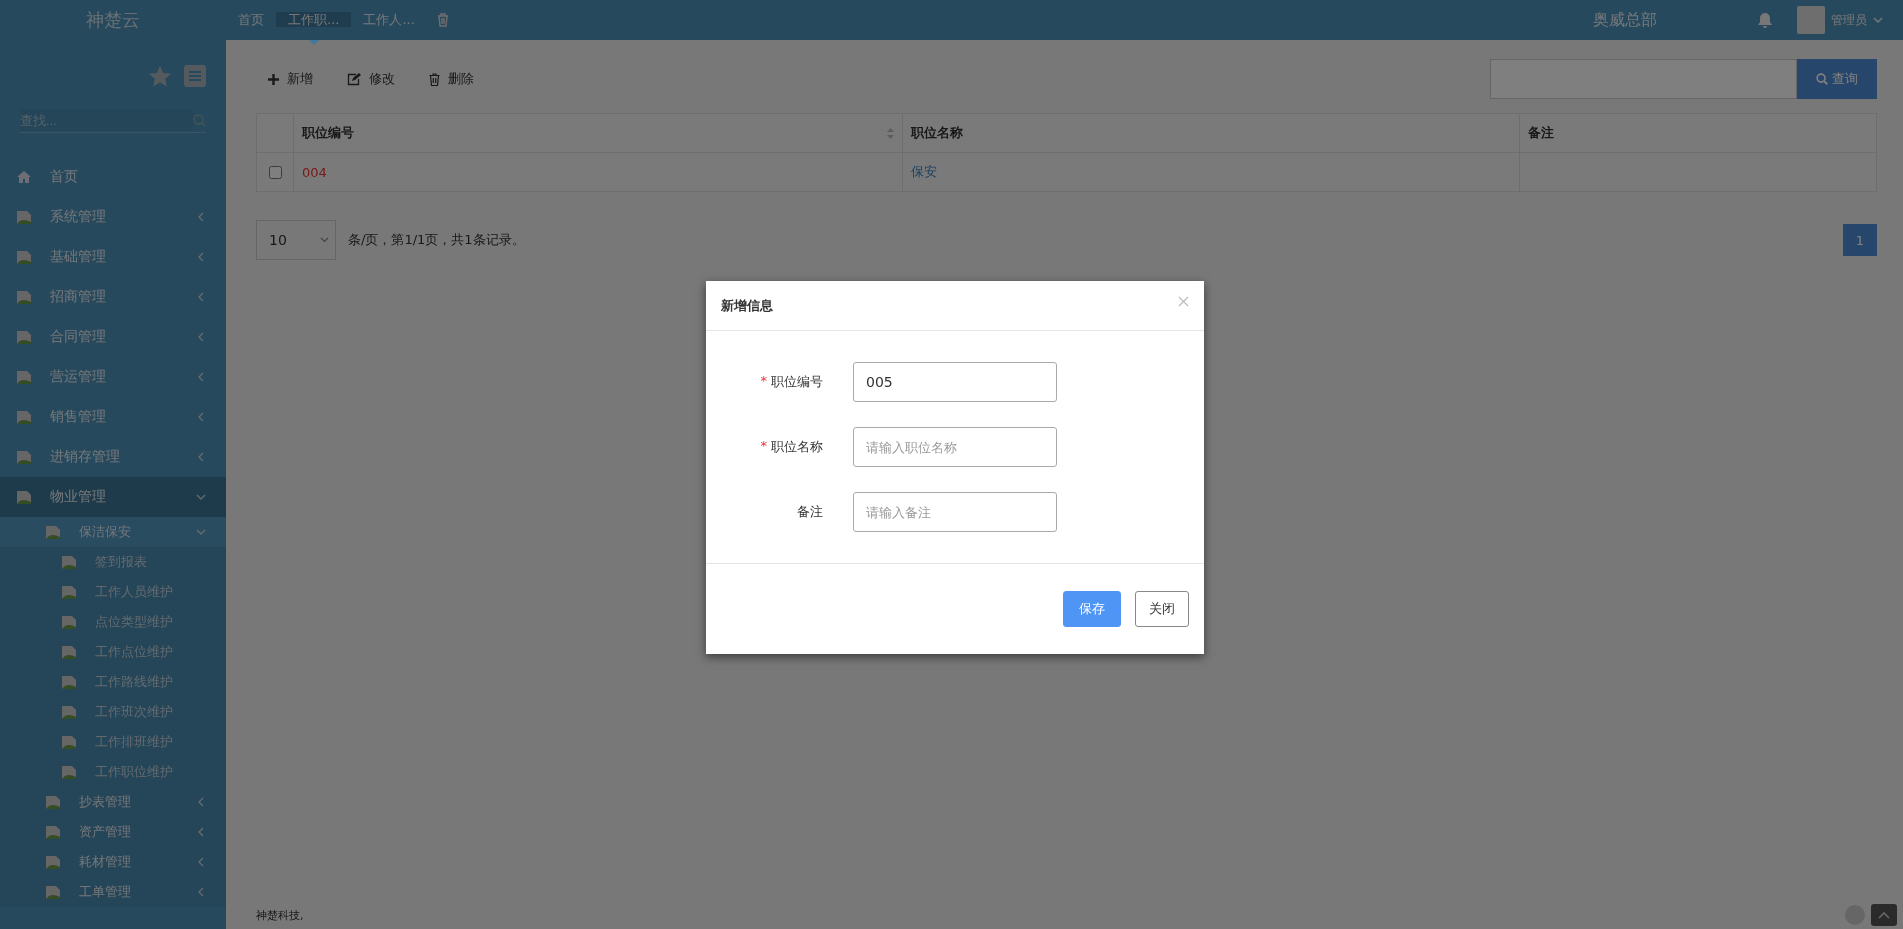 This screenshot has width=1903, height=929. I want to click on field-label: 职位名称, so click(797, 447).